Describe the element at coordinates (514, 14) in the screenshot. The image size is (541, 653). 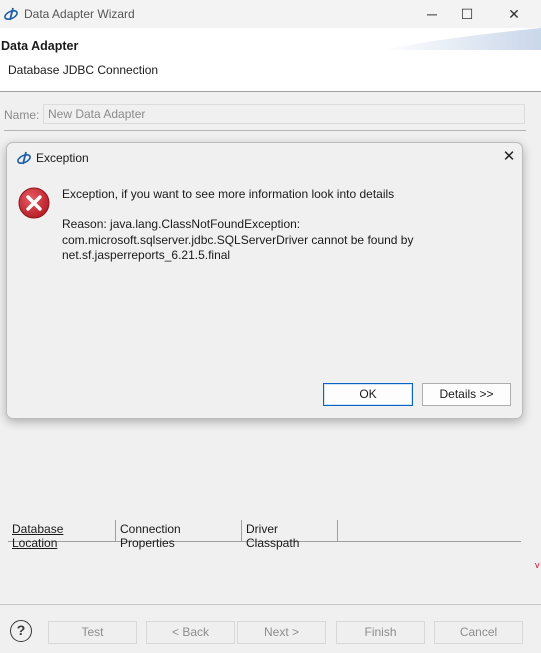
I see `close-button: ✕` at that location.